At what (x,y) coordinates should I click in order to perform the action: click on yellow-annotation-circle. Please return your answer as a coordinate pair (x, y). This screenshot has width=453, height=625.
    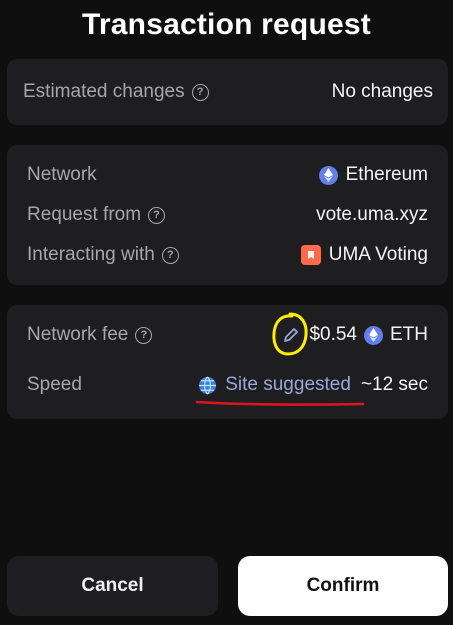
    Looking at the image, I should click on (290, 334).